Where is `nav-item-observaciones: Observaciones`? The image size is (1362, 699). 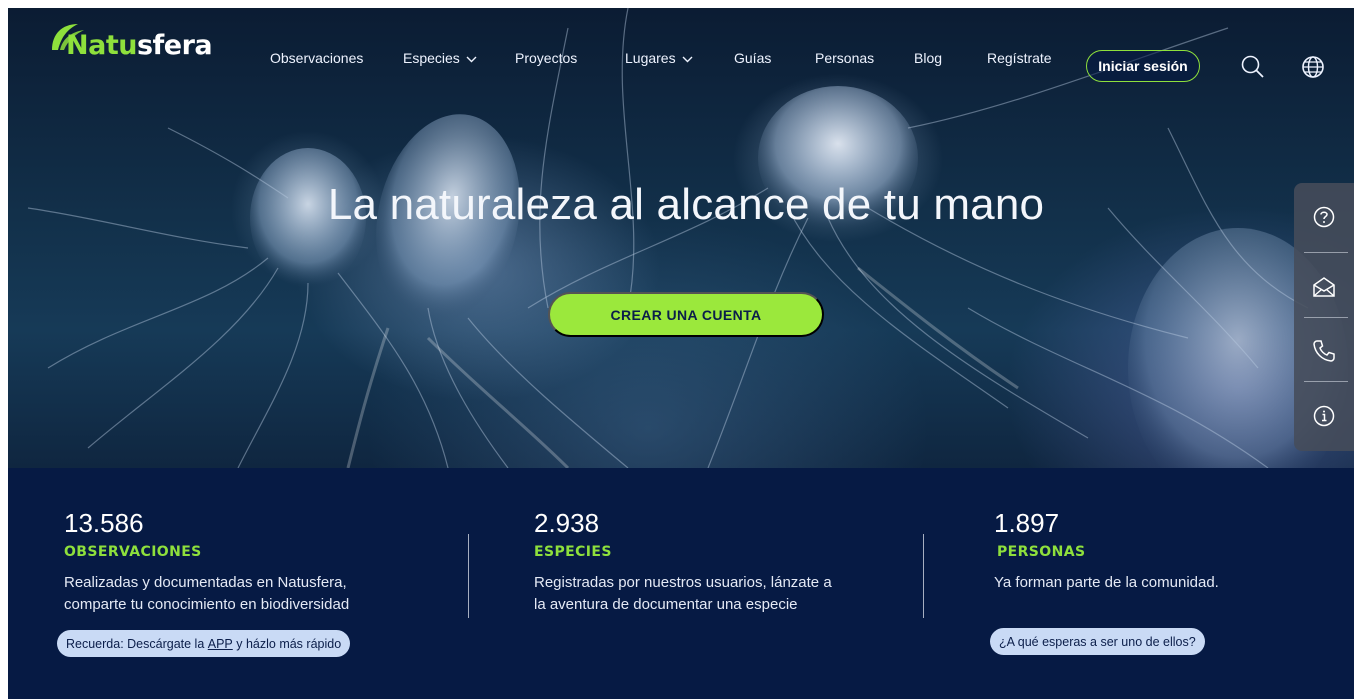
nav-item-observaciones: Observaciones is located at coordinates (316, 58).